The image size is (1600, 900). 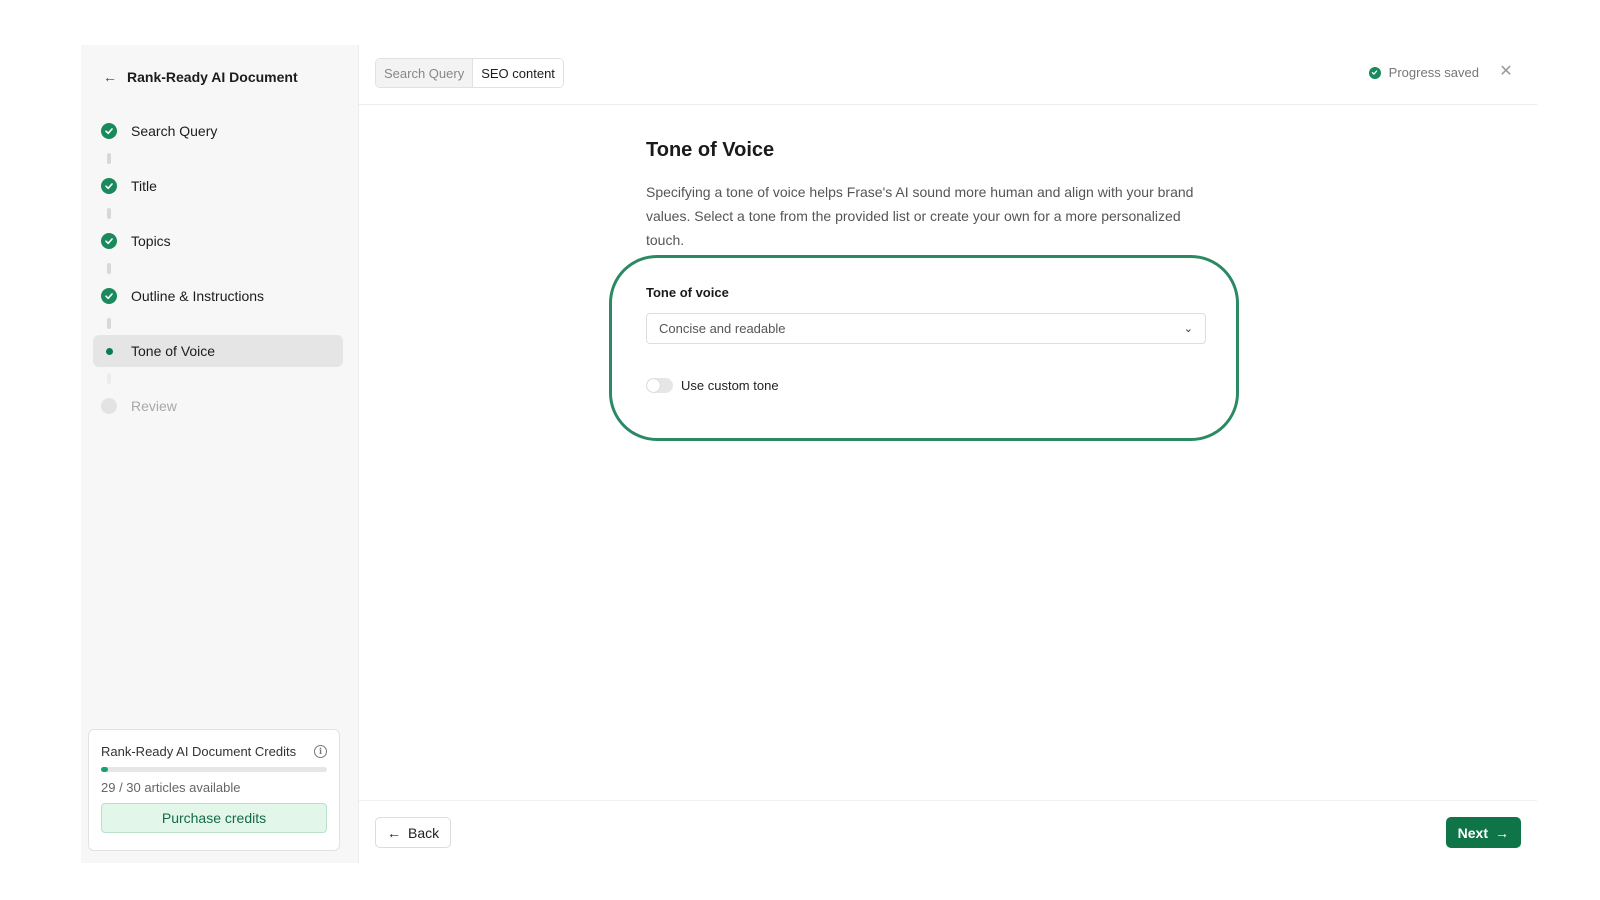 What do you see at coordinates (722, 328) in the screenshot?
I see `tone-select-value: Concise and readable` at bounding box center [722, 328].